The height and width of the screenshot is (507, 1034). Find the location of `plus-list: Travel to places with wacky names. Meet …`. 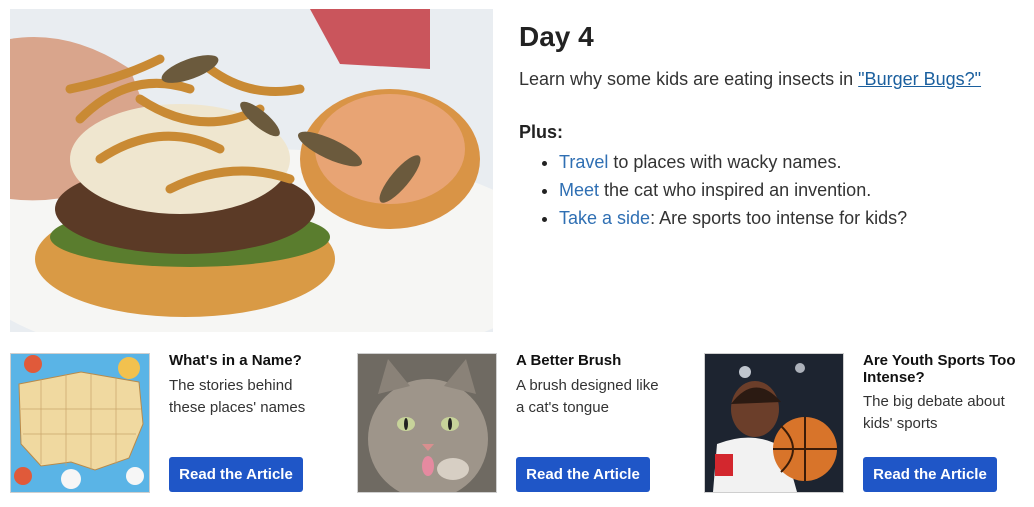

plus-list: Travel to places with wacky names. Meet … is located at coordinates (774, 190).